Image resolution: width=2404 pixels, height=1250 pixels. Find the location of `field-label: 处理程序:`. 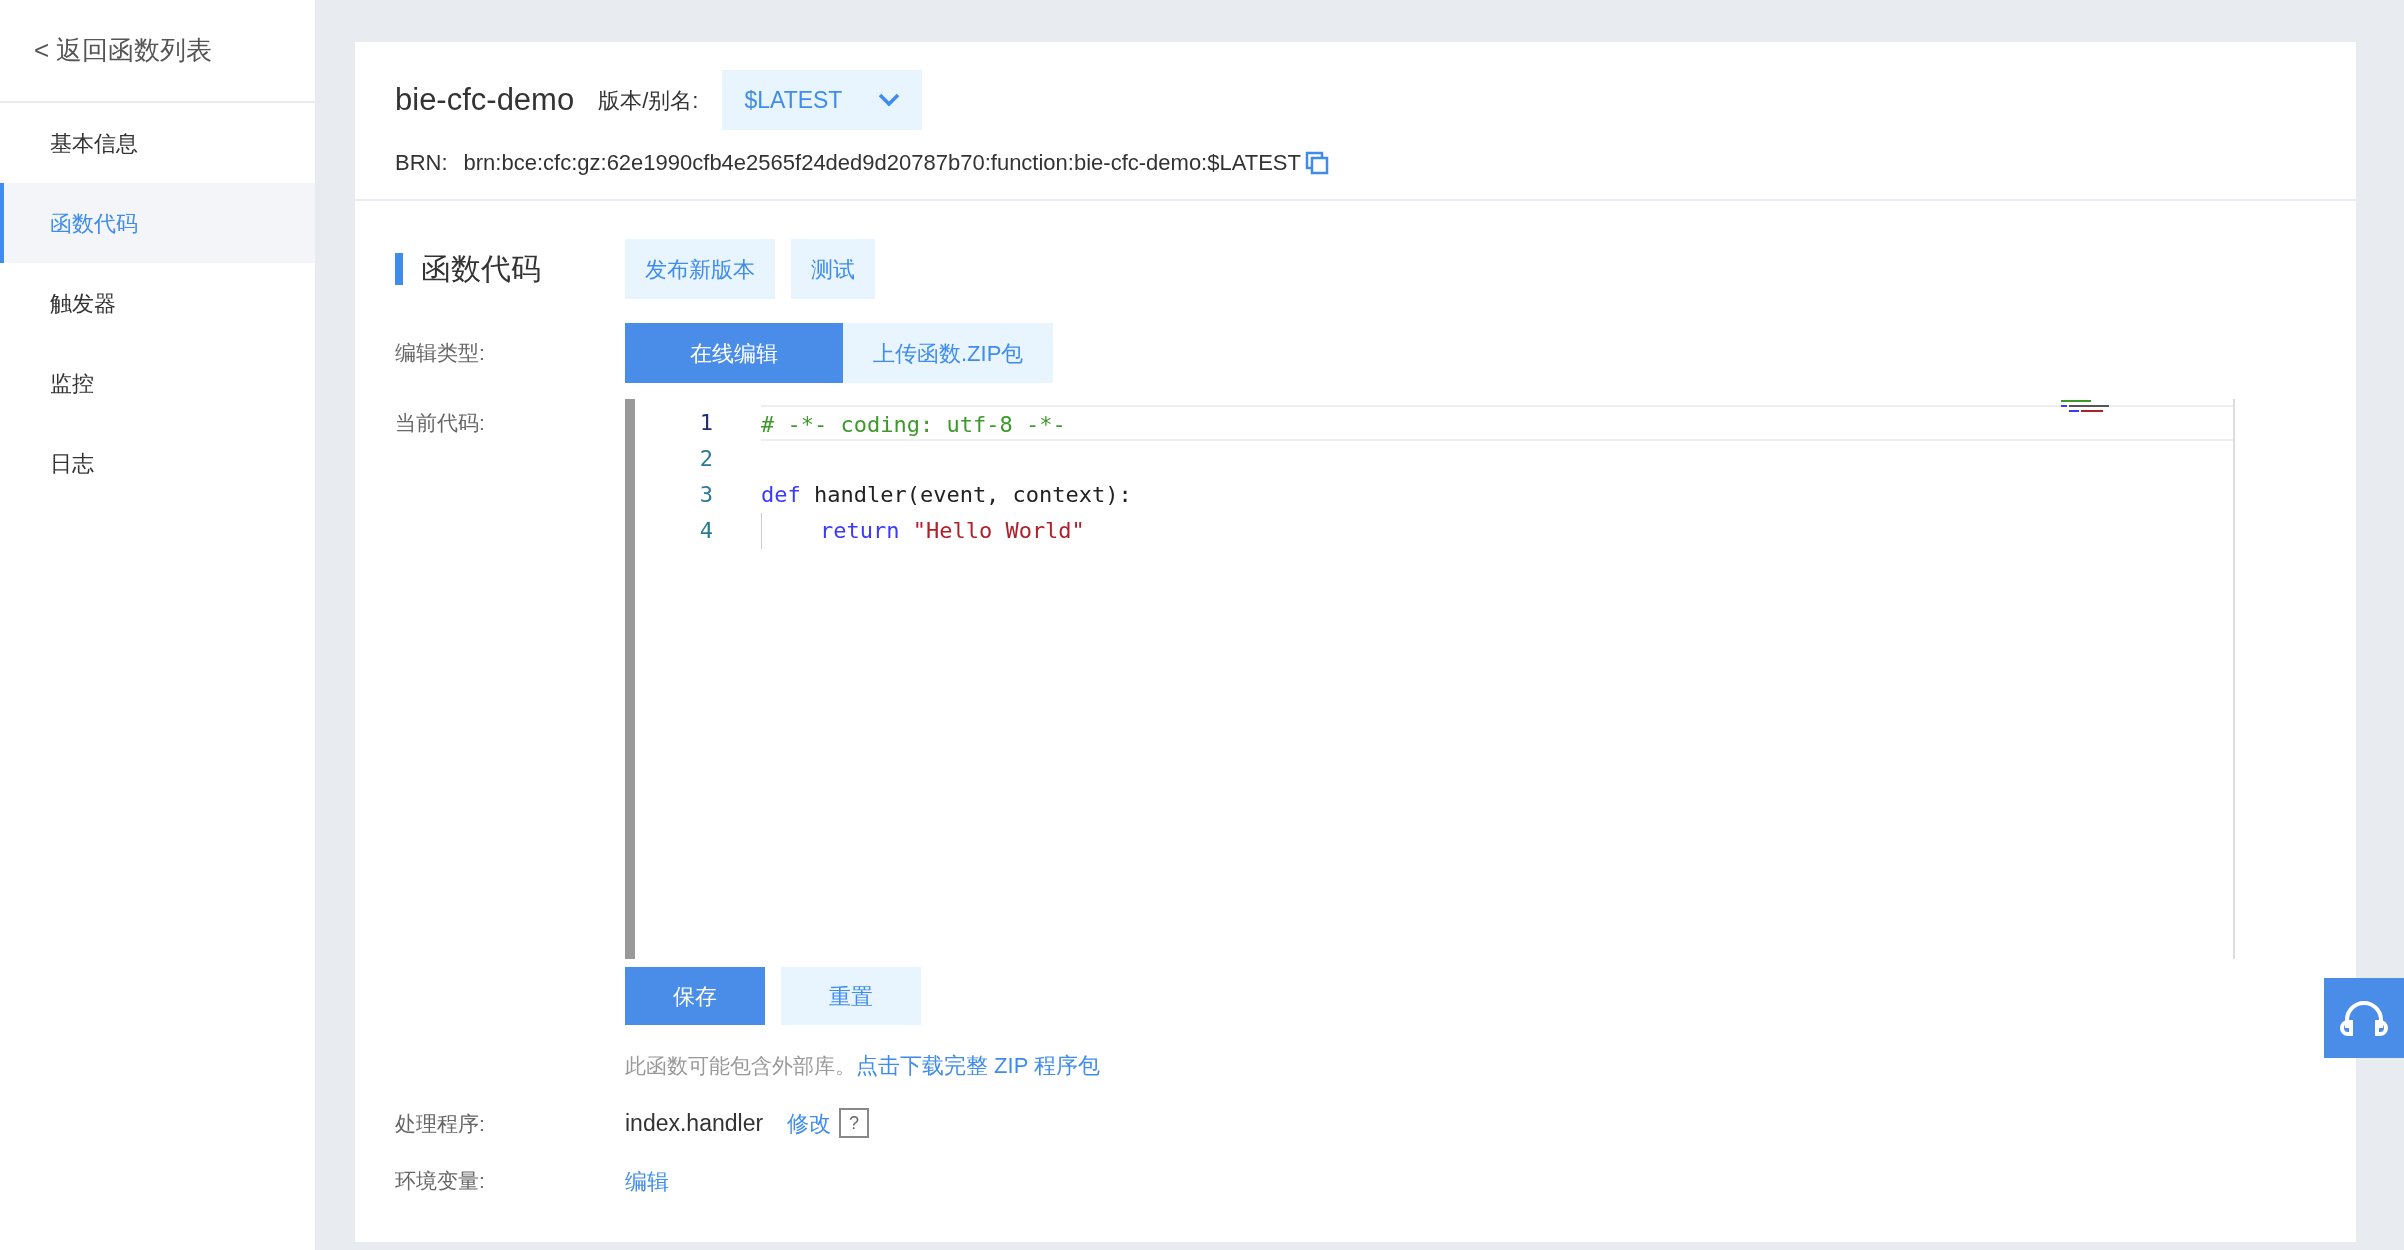

field-label: 处理程序: is located at coordinates (440, 1123).